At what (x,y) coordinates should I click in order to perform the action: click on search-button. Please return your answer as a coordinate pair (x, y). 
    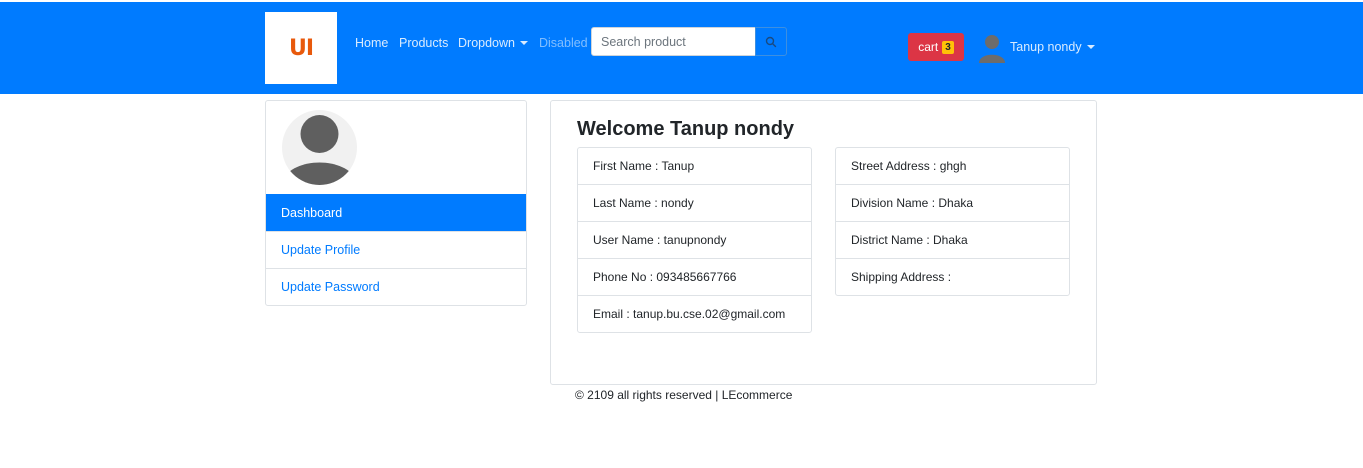
    Looking at the image, I should click on (771, 41).